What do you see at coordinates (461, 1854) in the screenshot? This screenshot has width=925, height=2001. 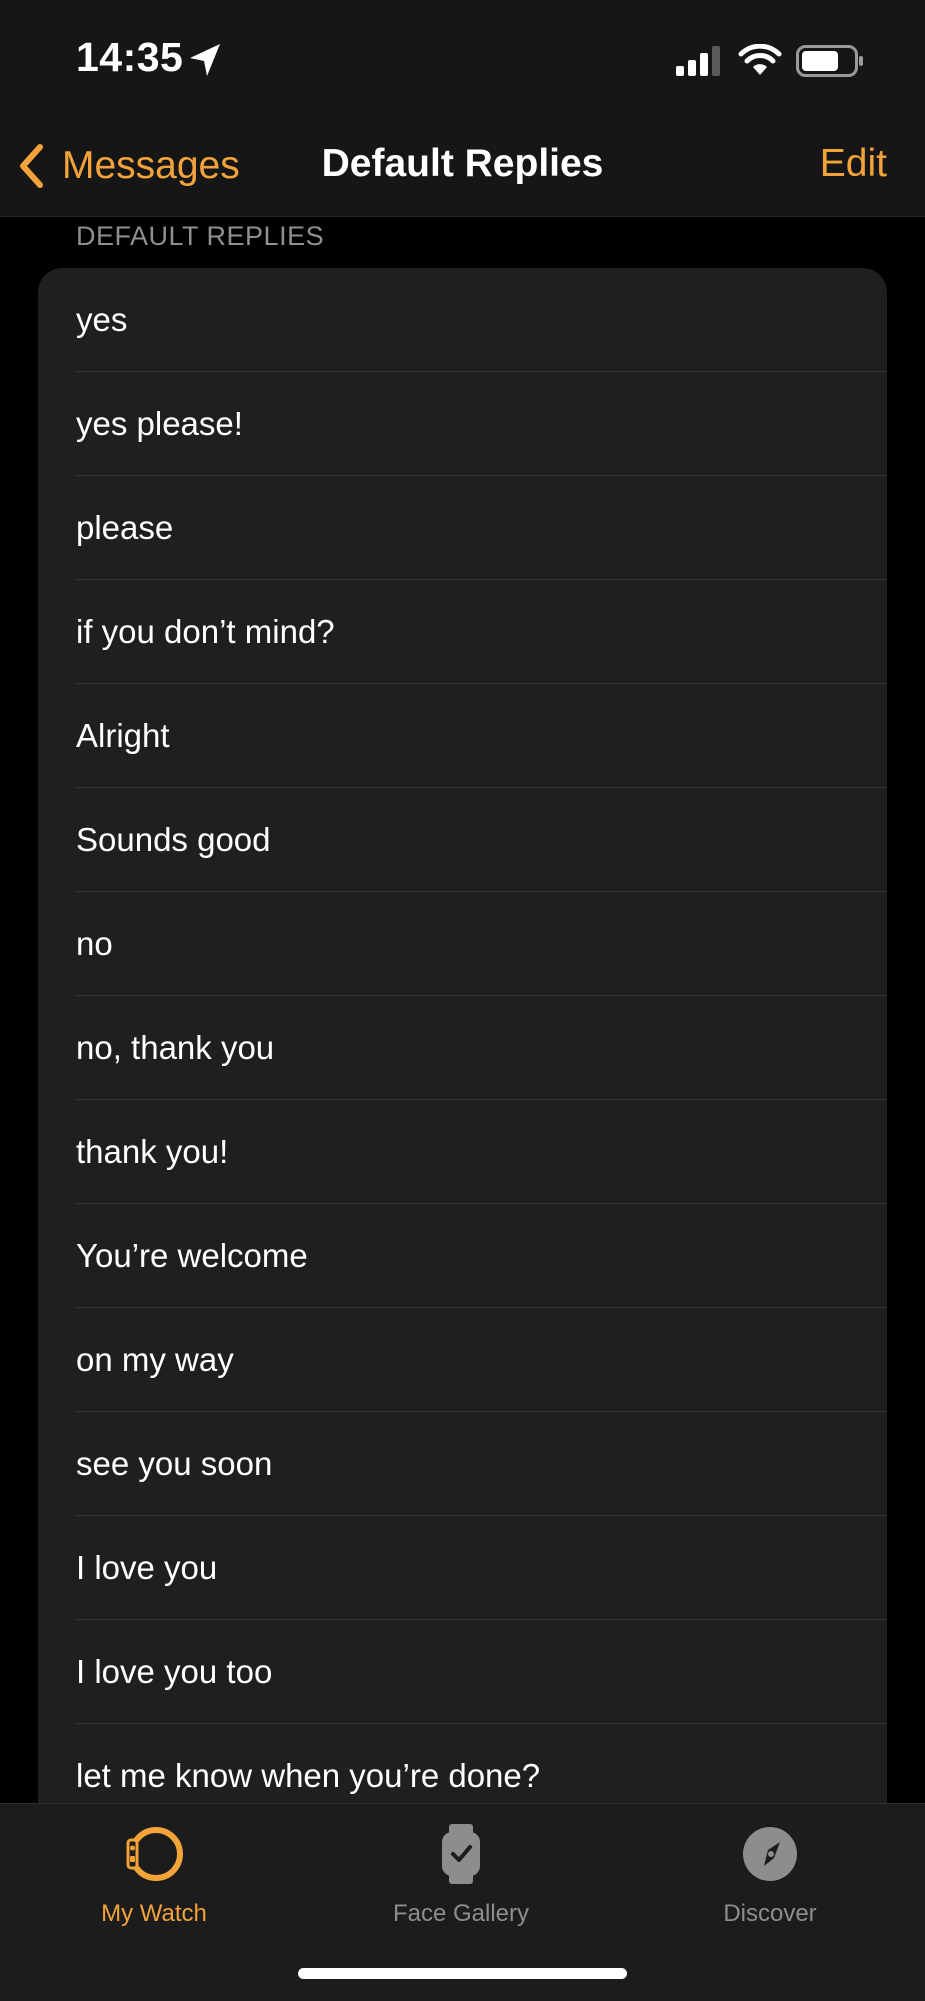 I see `face-gallery-icon` at bounding box center [461, 1854].